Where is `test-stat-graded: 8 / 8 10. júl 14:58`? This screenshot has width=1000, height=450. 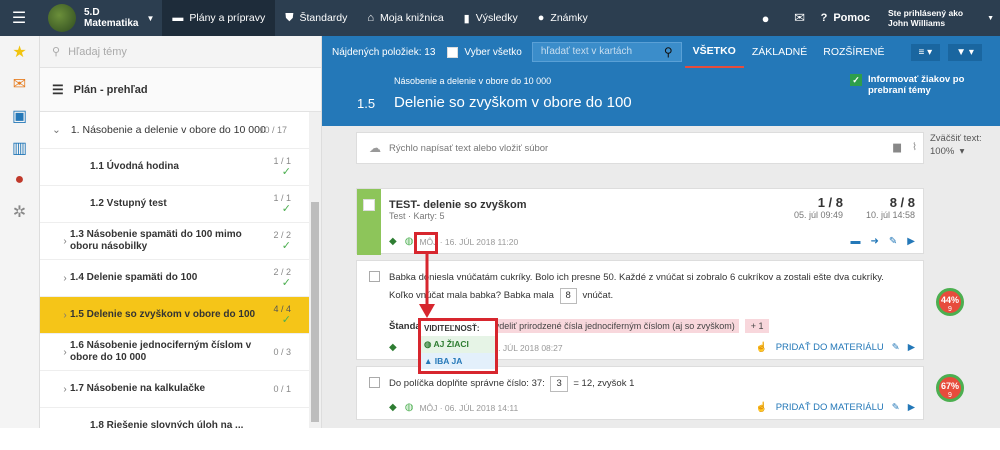
test-stat-graded: 8 / 8 10. júl 14:58 is located at coordinates (890, 207).